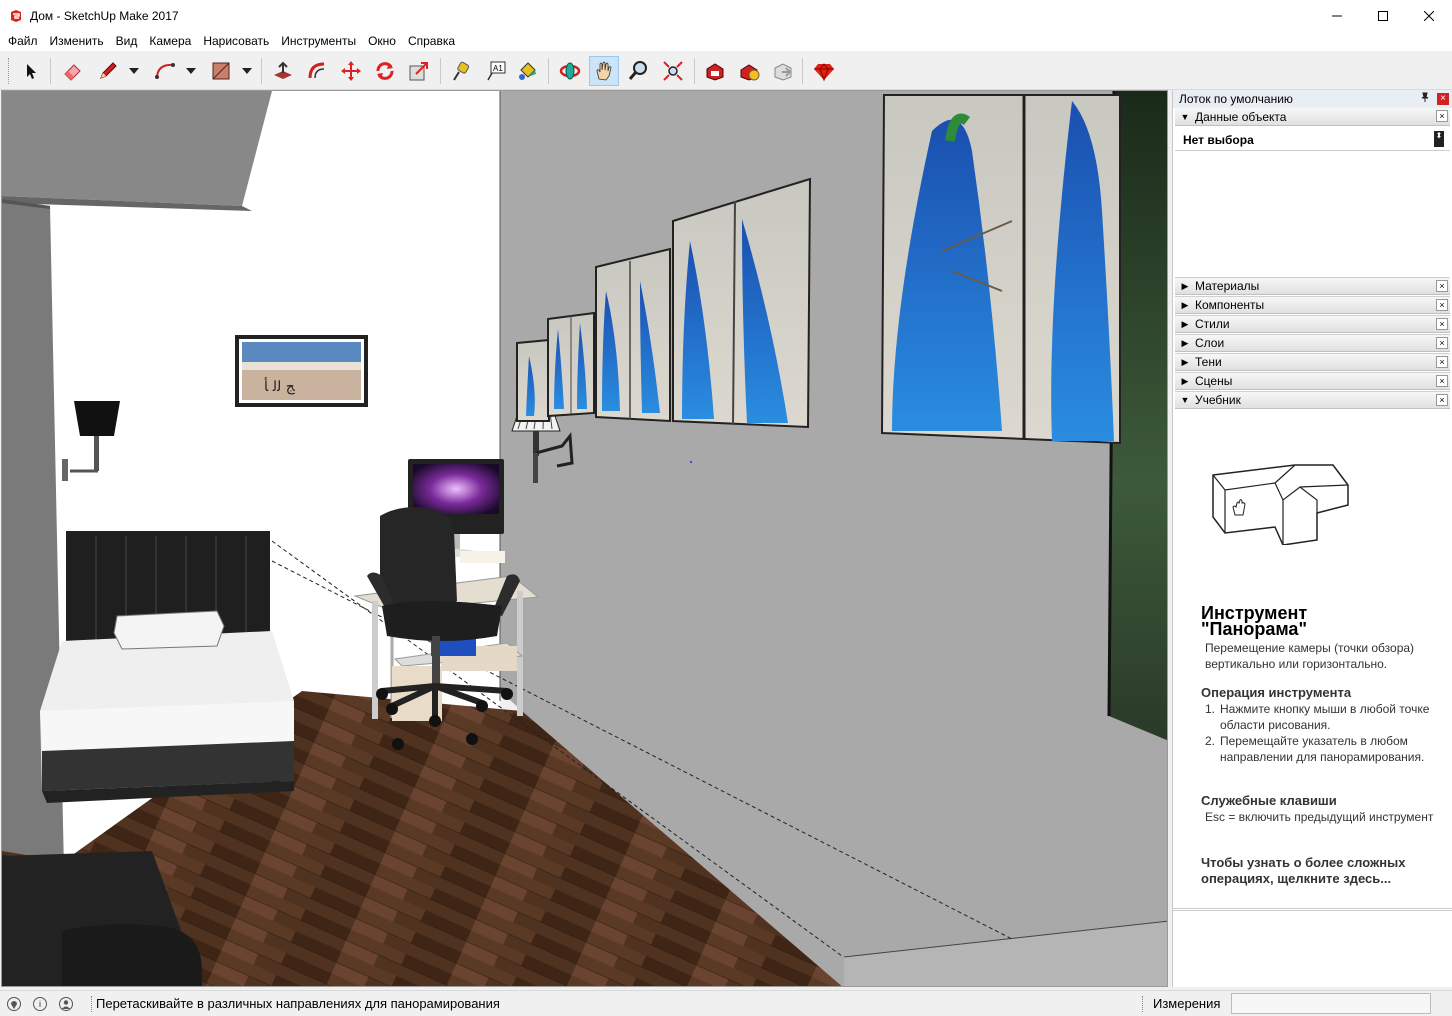 Image resolution: width=1452 pixels, height=1016 pixels. Describe the element at coordinates (351, 71) in the screenshot. I see `move-tool-button` at that location.